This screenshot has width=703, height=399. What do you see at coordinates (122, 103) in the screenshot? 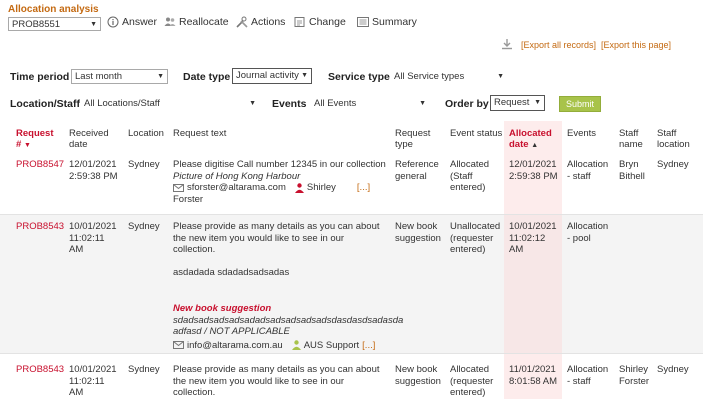
I see `location-staff-value: All Locations/Staff` at bounding box center [122, 103].